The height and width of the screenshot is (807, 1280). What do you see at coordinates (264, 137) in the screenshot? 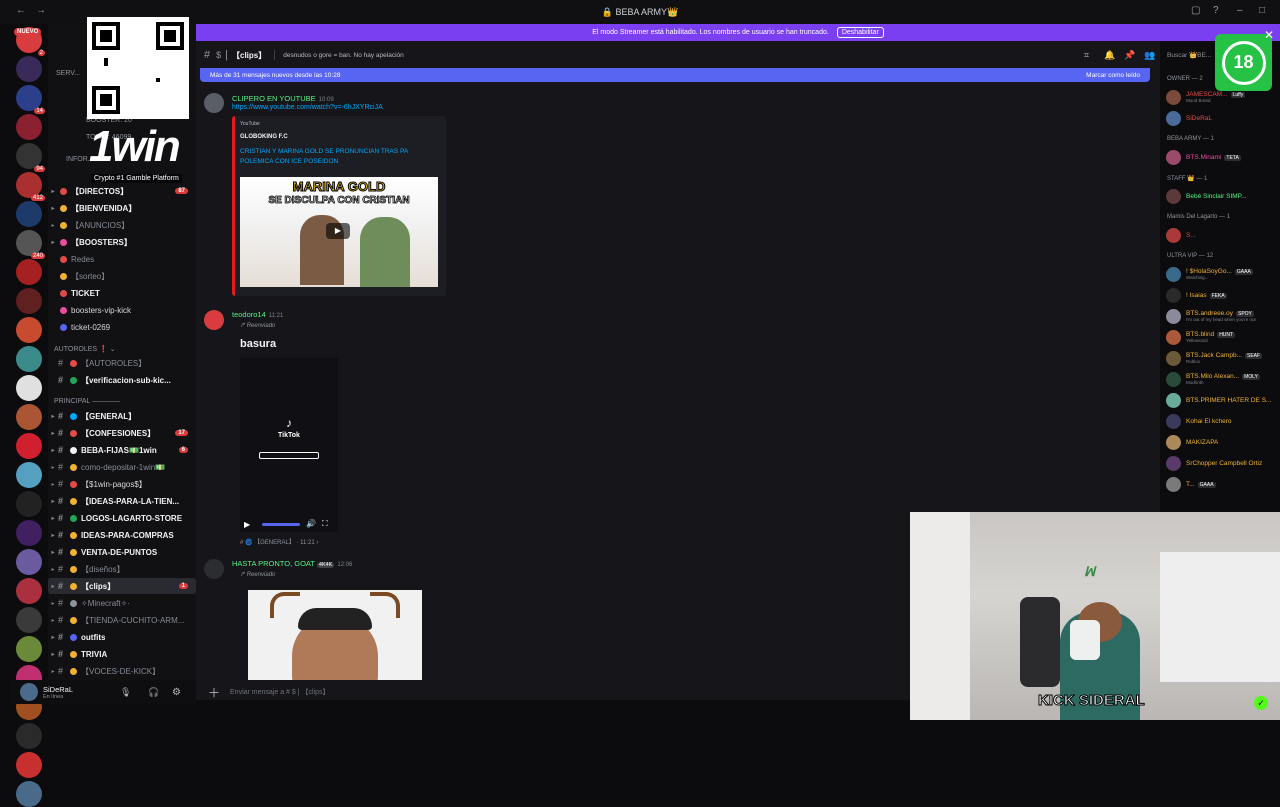
I see `embed-author: GLOBOKING F.C` at bounding box center [264, 137].